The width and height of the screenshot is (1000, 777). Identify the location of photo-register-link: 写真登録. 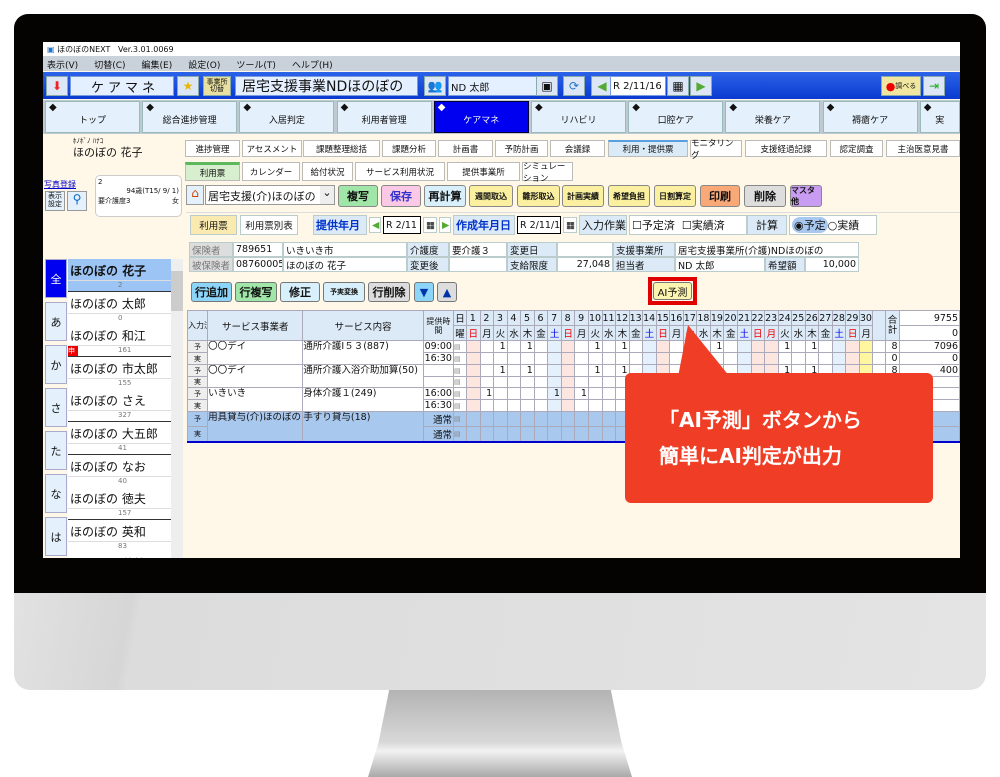
(60, 184).